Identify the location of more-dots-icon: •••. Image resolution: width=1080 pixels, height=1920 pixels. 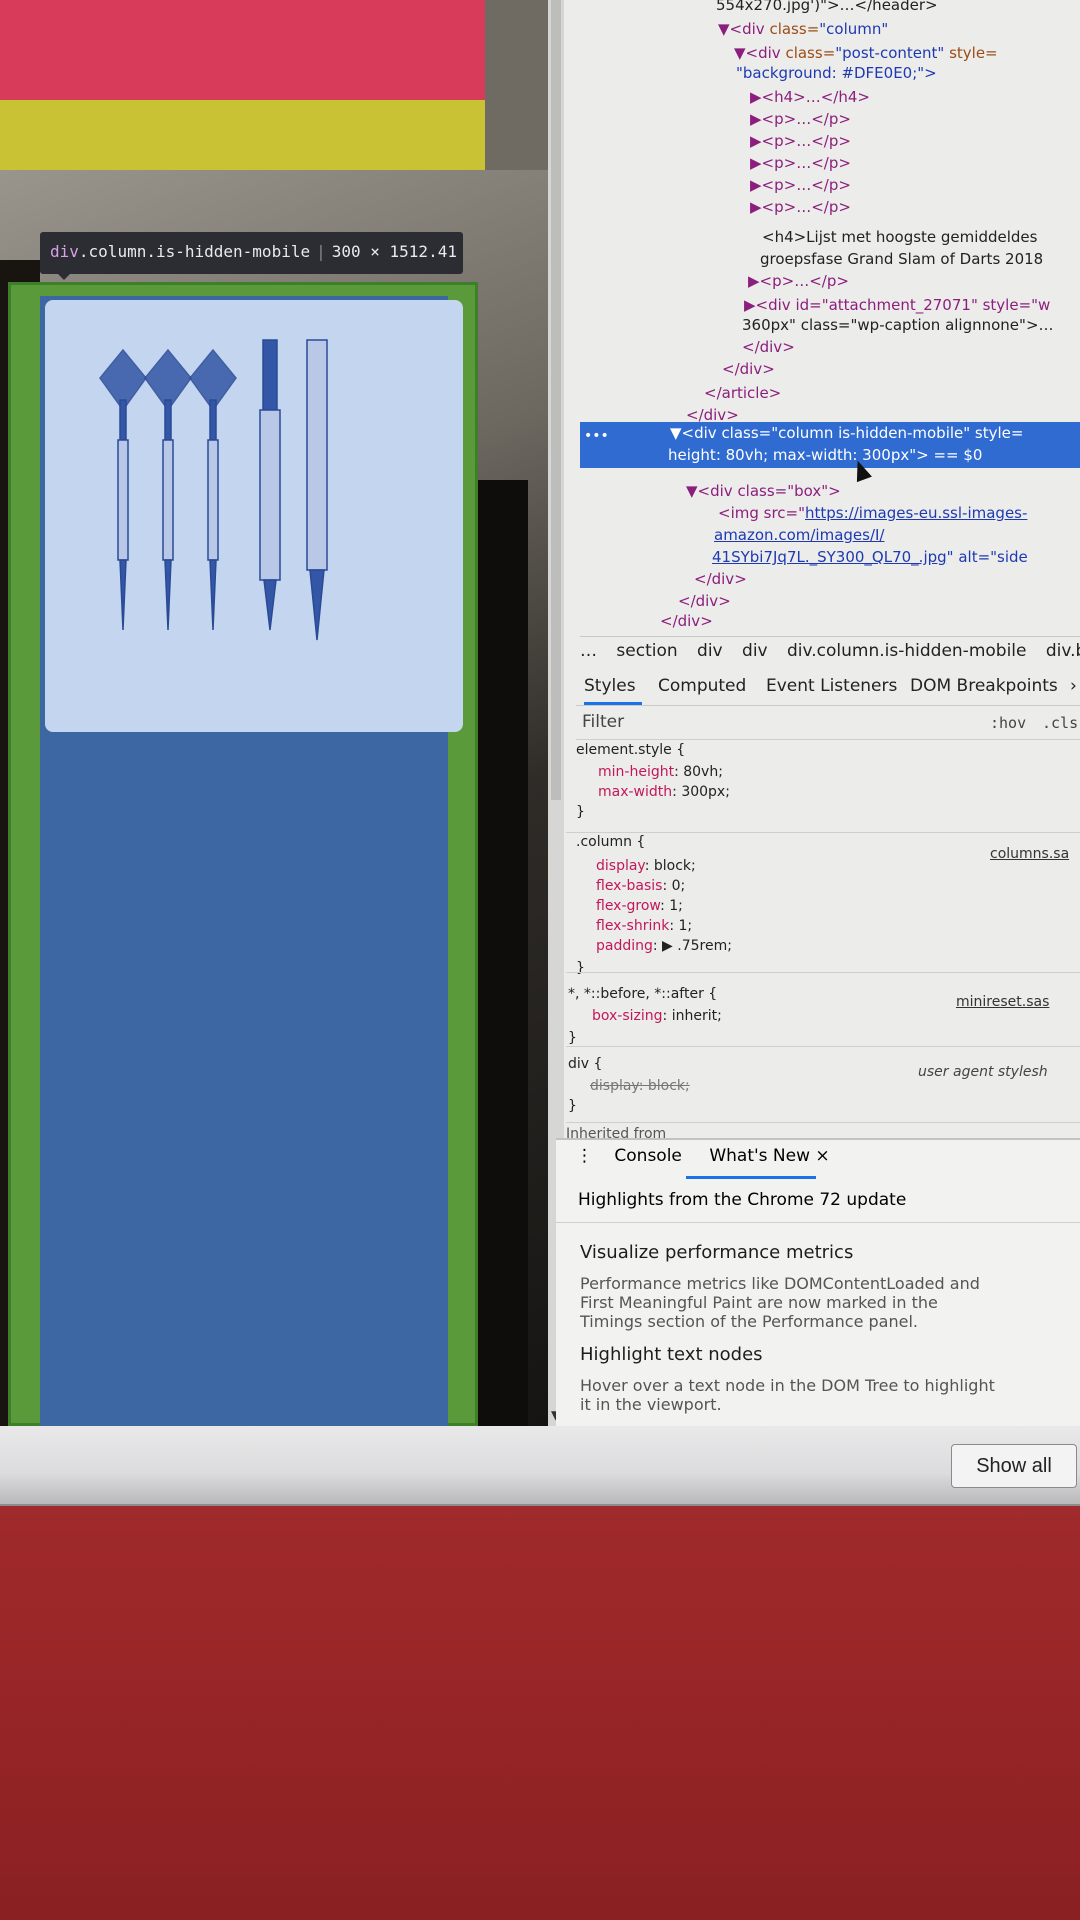
(596, 436).